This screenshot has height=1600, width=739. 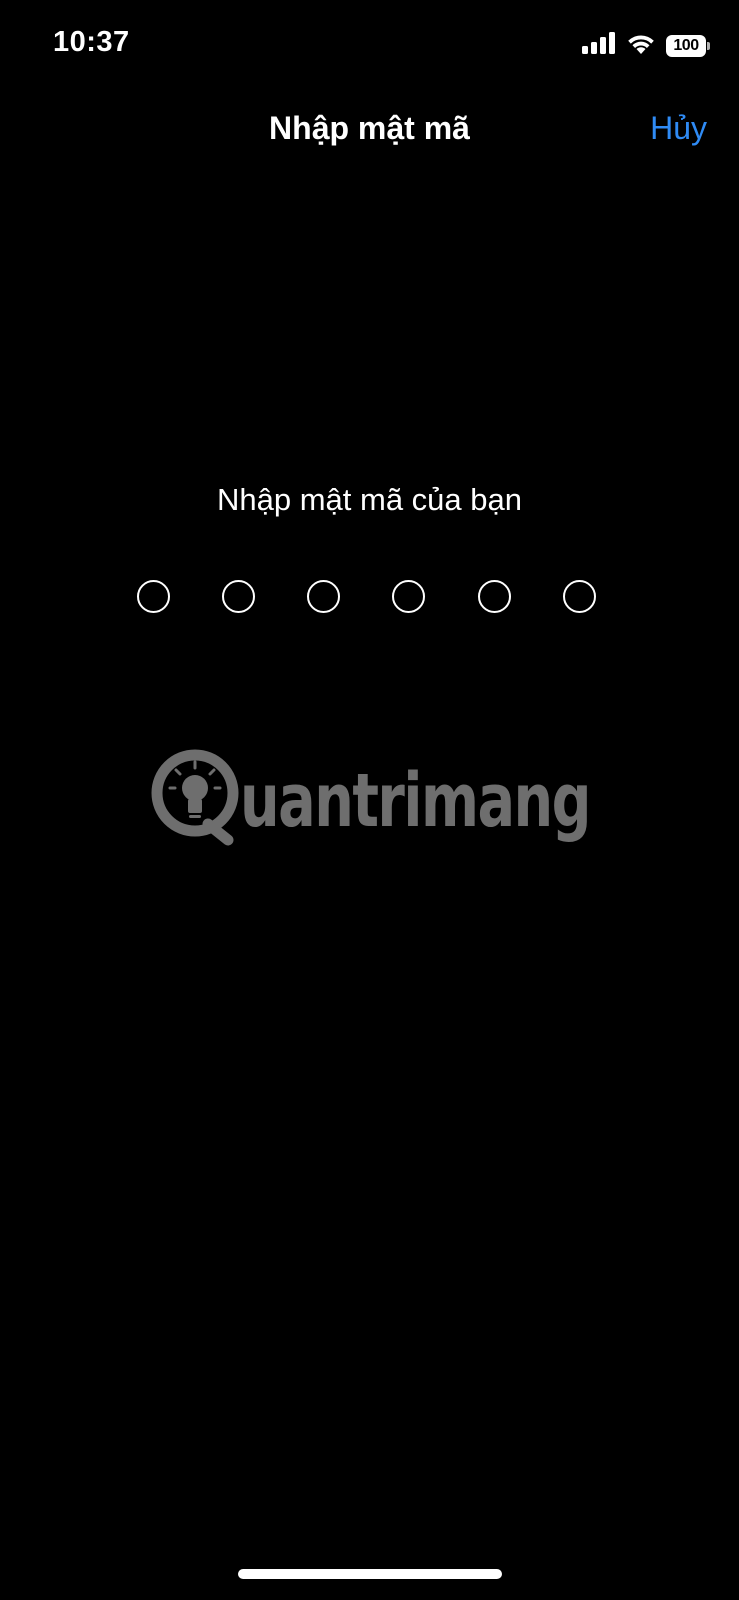 What do you see at coordinates (678, 128) in the screenshot?
I see `cancel-button: Hủy` at bounding box center [678, 128].